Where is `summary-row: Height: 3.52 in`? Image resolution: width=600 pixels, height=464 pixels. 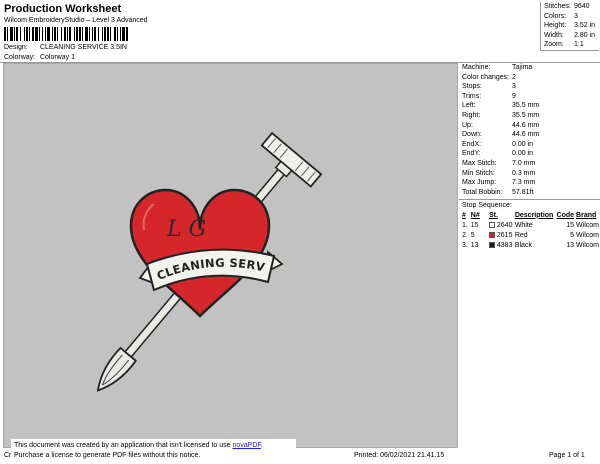
summary-row: Height: 3.52 in is located at coordinates (570, 26).